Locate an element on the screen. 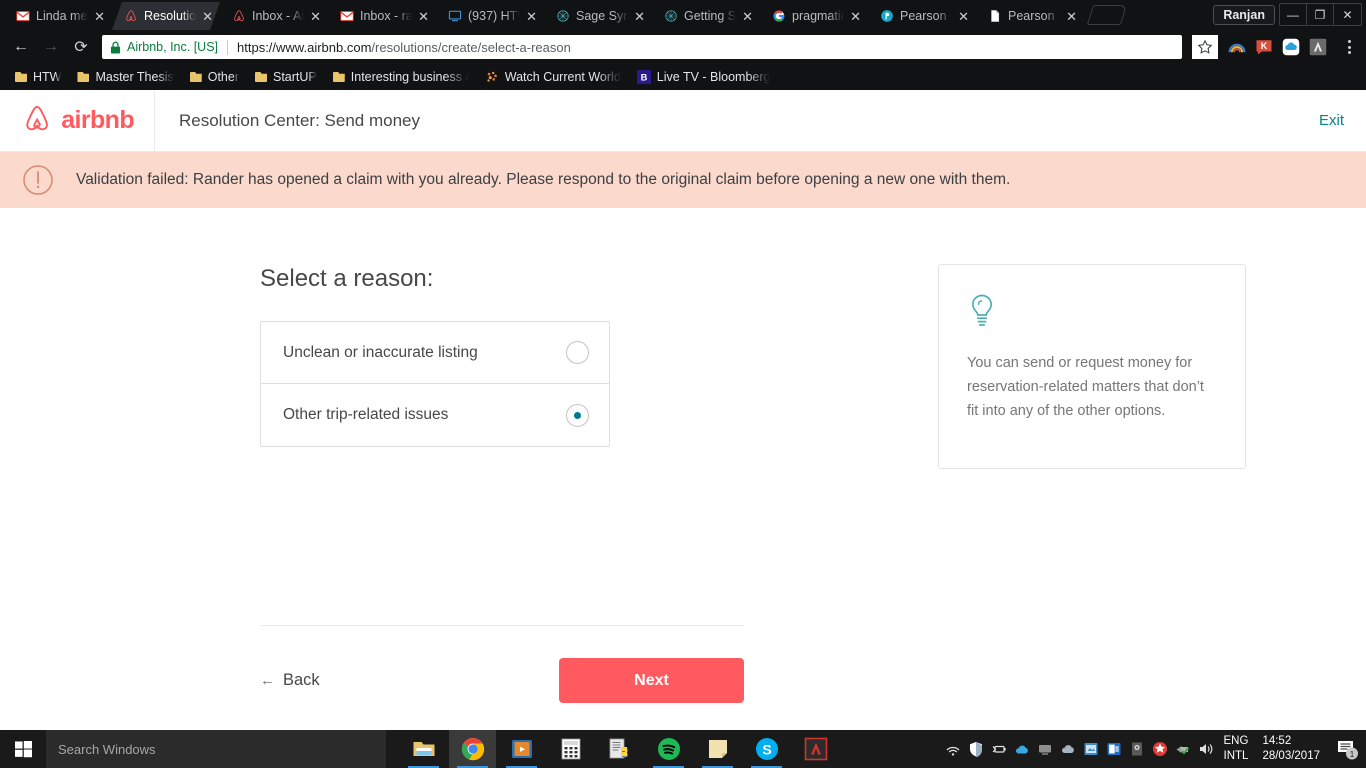 This screenshot has height=768, width=1366. clock-area: ENG INTL 14:52 28/03/2017 is located at coordinates (1278, 749).